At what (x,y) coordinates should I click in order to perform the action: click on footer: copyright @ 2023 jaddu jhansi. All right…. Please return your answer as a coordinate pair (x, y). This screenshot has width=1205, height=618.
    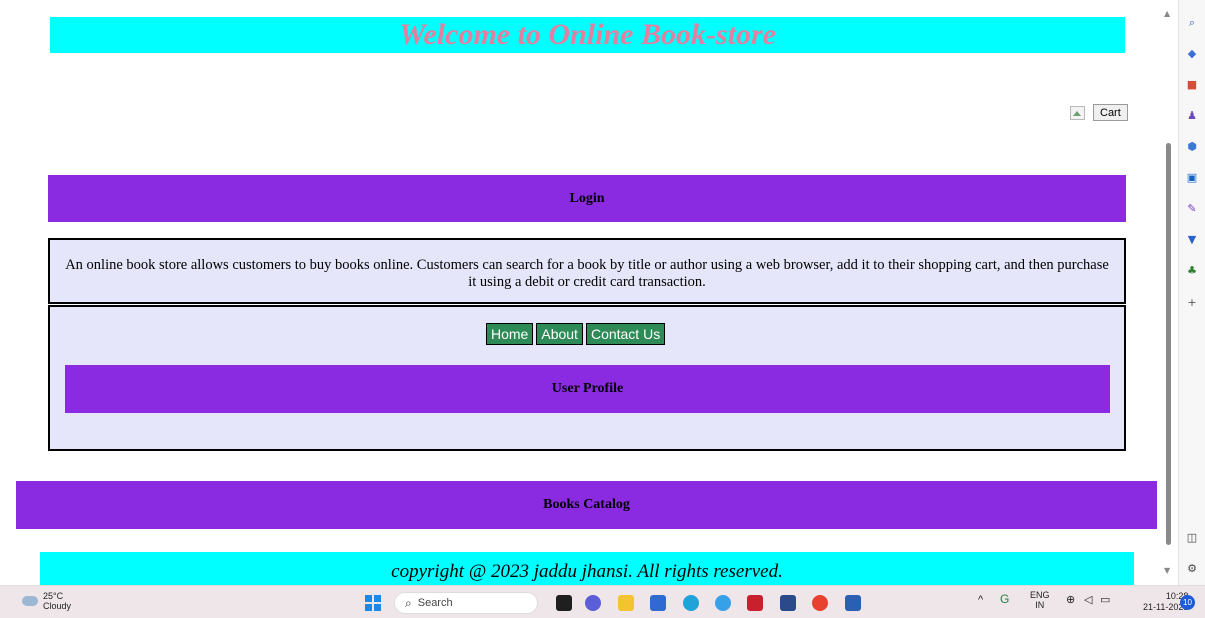
    Looking at the image, I should click on (587, 568).